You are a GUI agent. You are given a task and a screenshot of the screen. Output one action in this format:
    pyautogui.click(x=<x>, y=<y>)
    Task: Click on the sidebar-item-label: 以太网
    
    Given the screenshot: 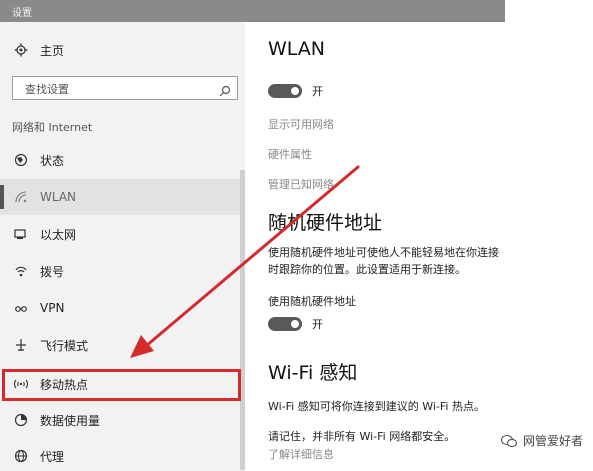 What is the action you would take?
    pyautogui.click(x=58, y=234)
    